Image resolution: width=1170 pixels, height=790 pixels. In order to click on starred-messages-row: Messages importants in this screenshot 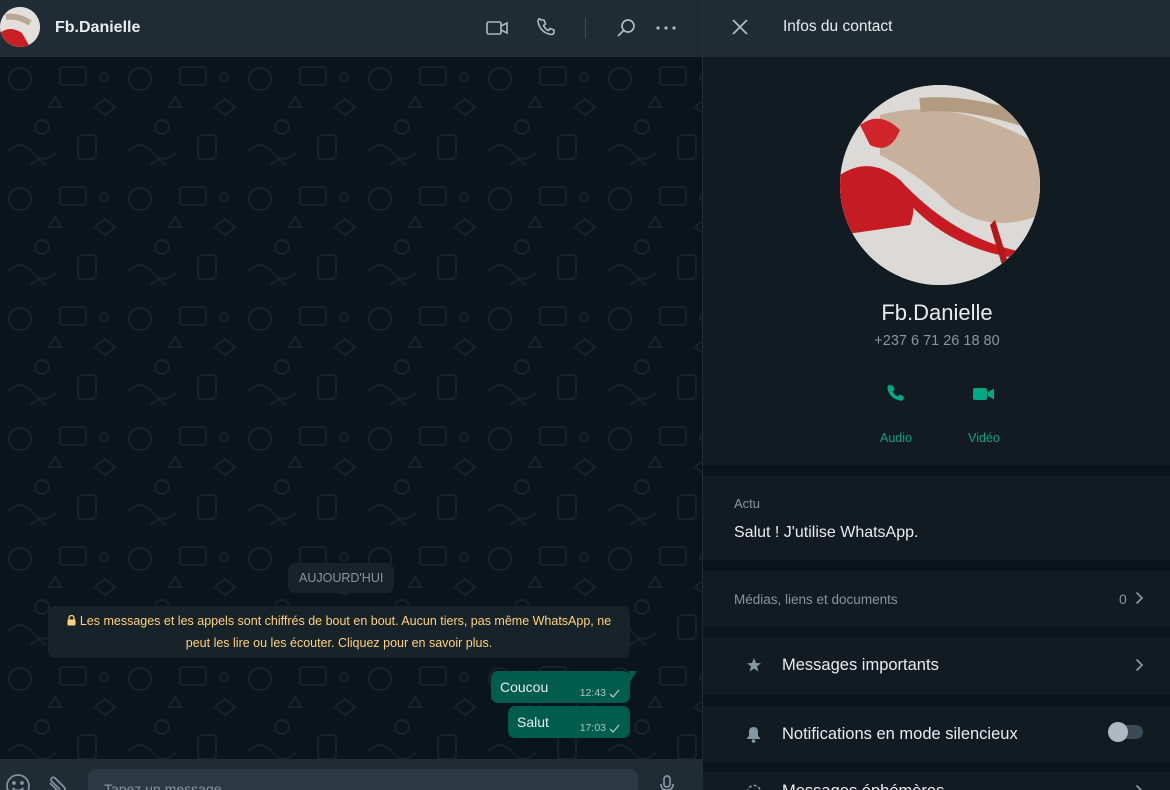, I will do `click(936, 666)`.